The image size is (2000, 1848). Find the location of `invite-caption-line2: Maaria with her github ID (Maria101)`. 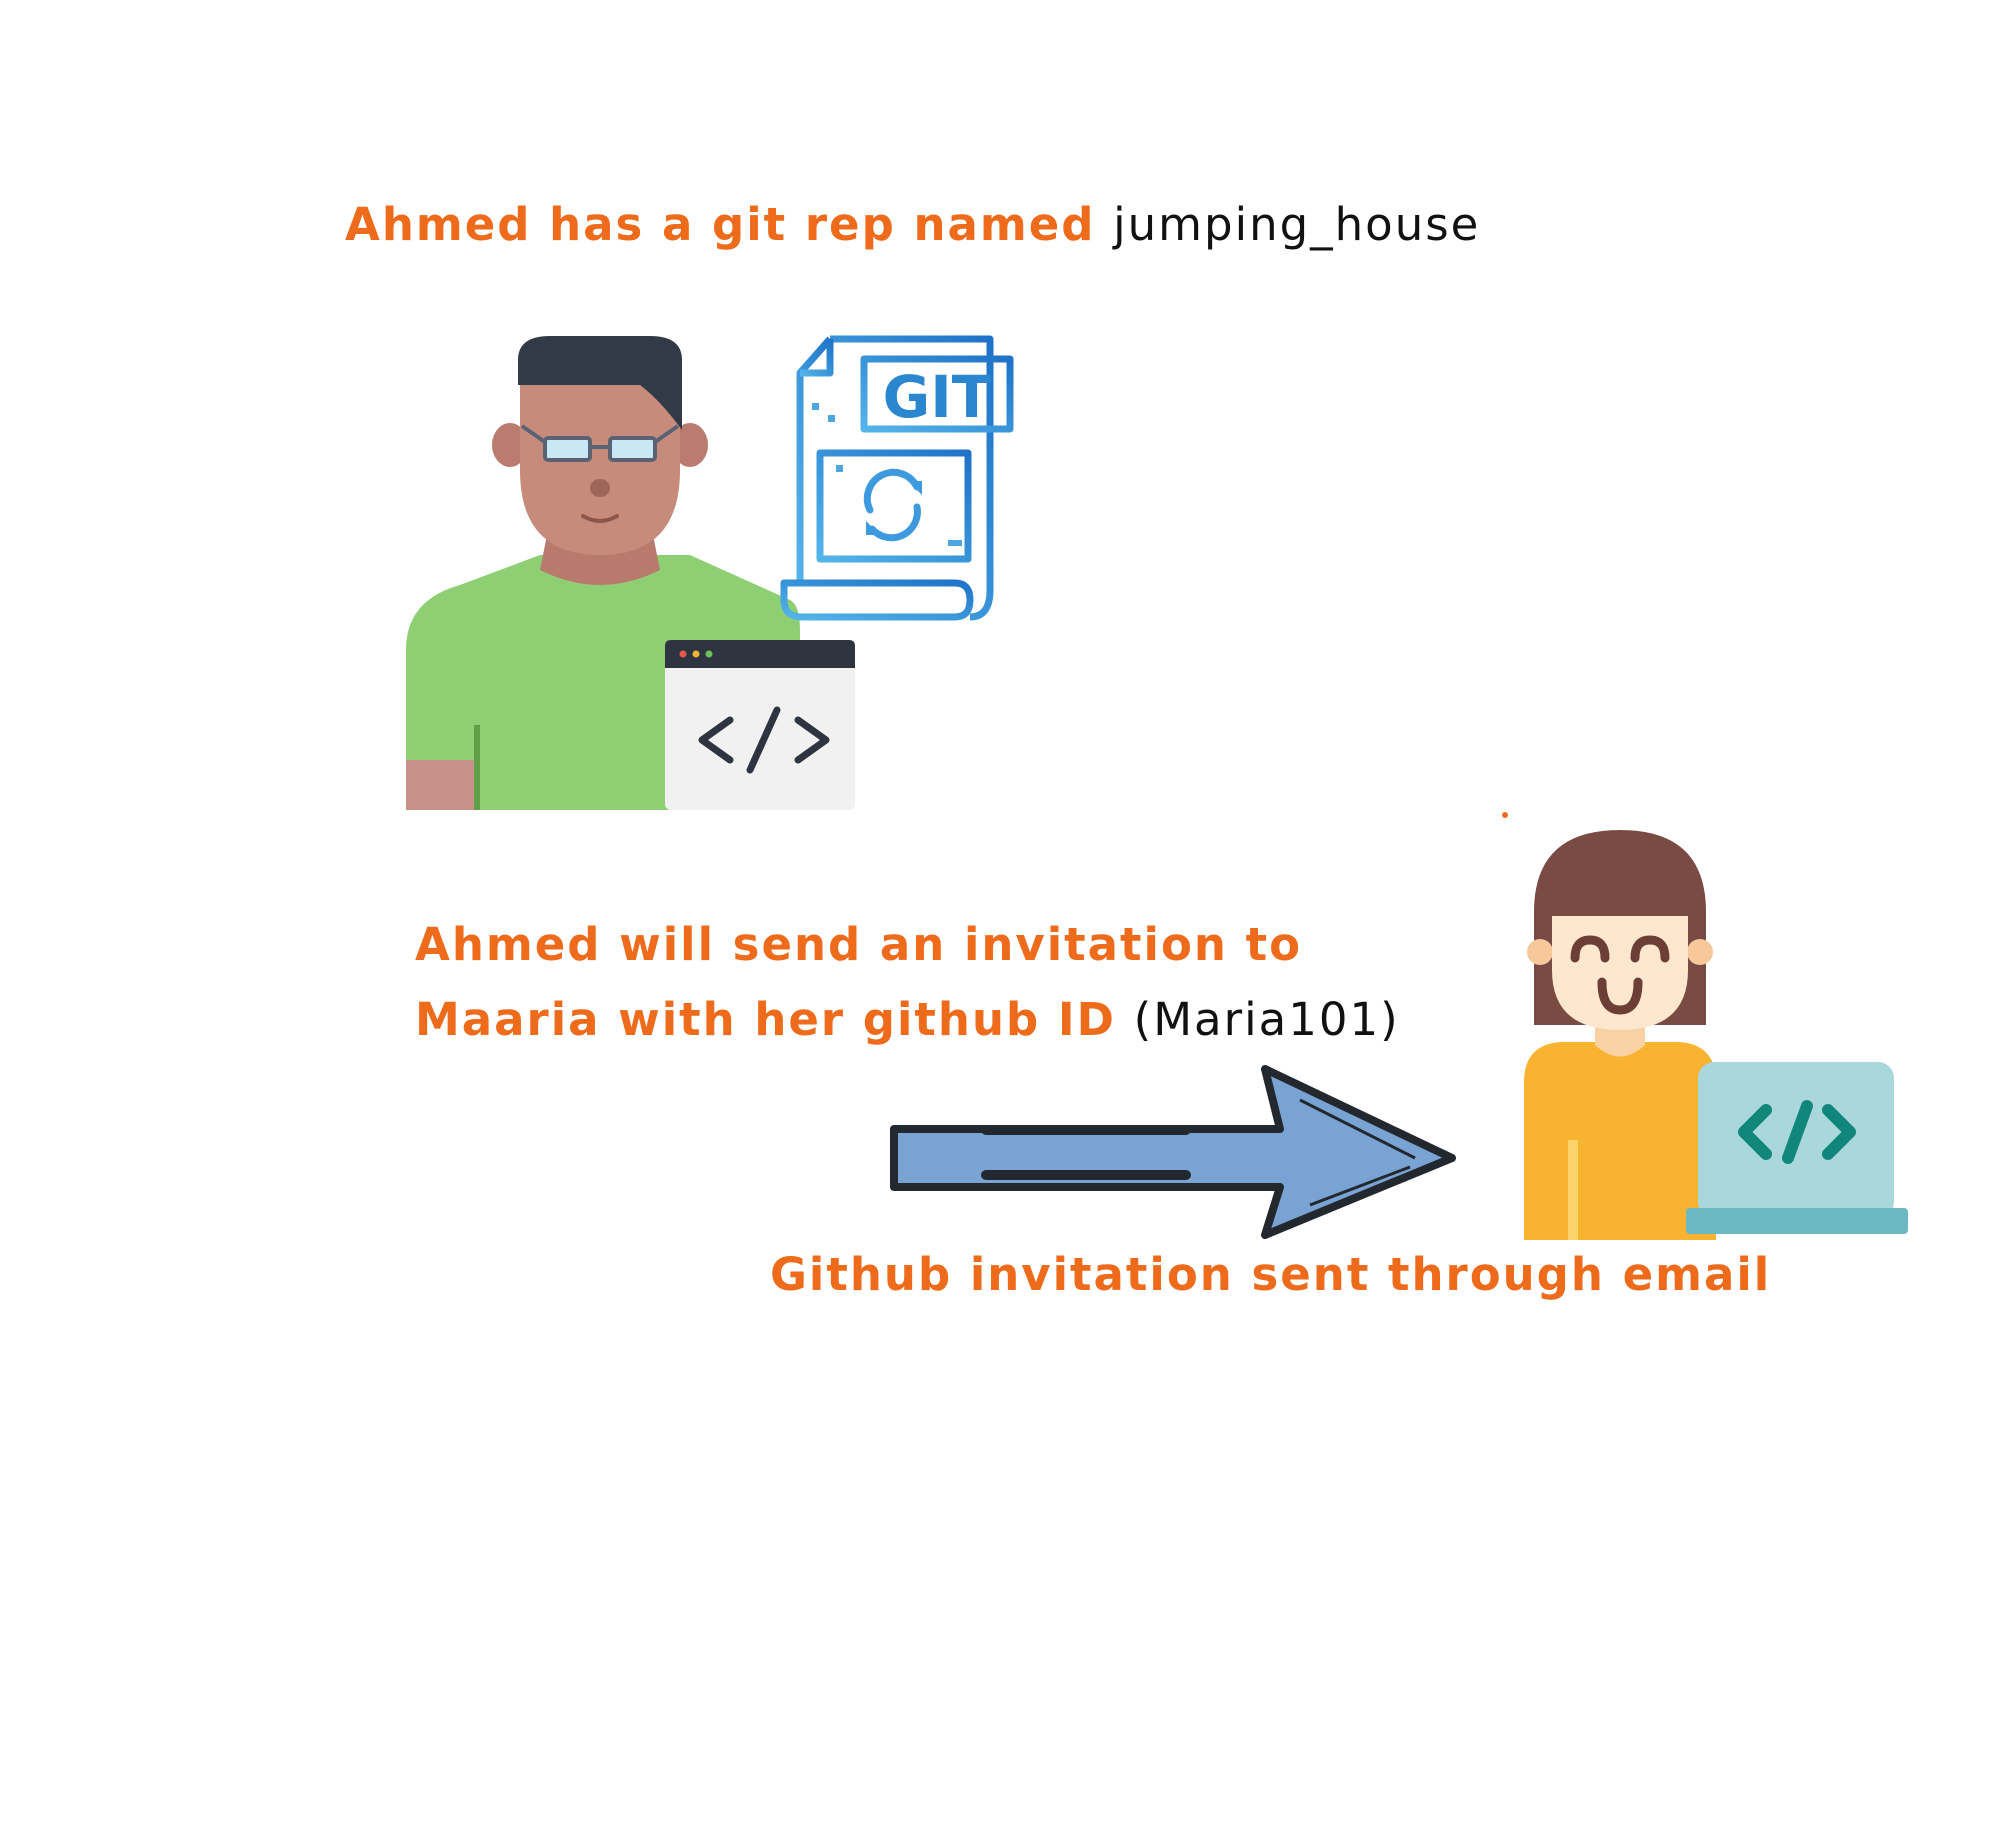

invite-caption-line2: Maaria with her github ID (Maria101) is located at coordinates (907, 1019).